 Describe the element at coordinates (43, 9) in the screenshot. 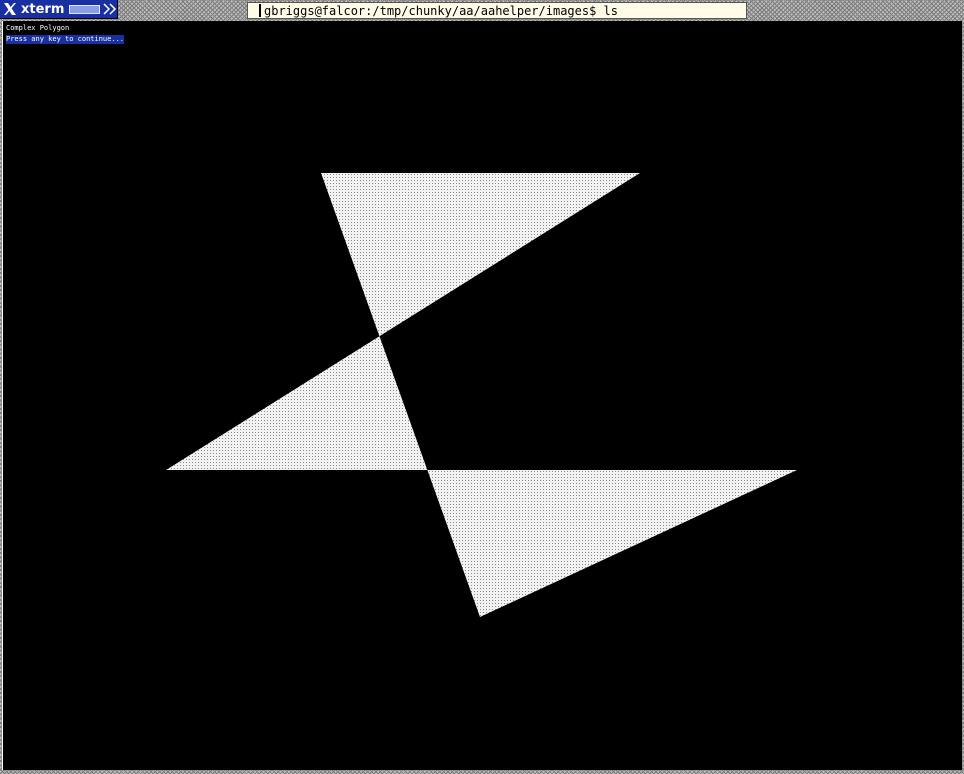

I see `window-title: xterm` at that location.